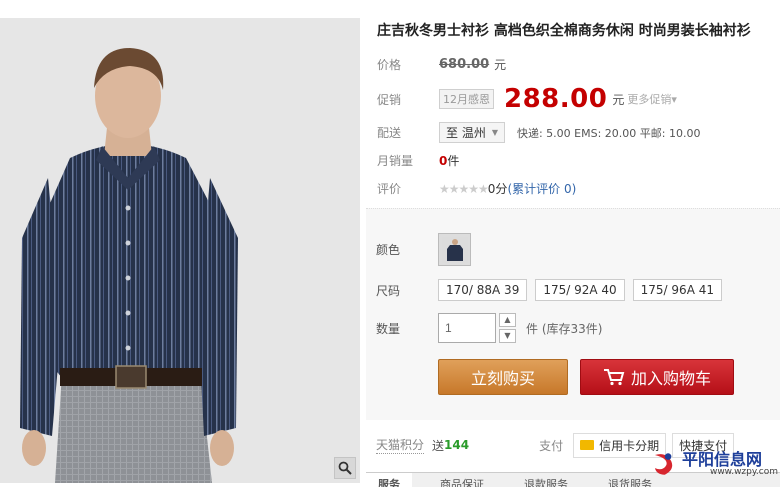 Image resolution: width=780 pixels, height=487 pixels. I want to click on quantity-row: 数量 ▲ ▼ 件 (库存33件), so click(489, 328).